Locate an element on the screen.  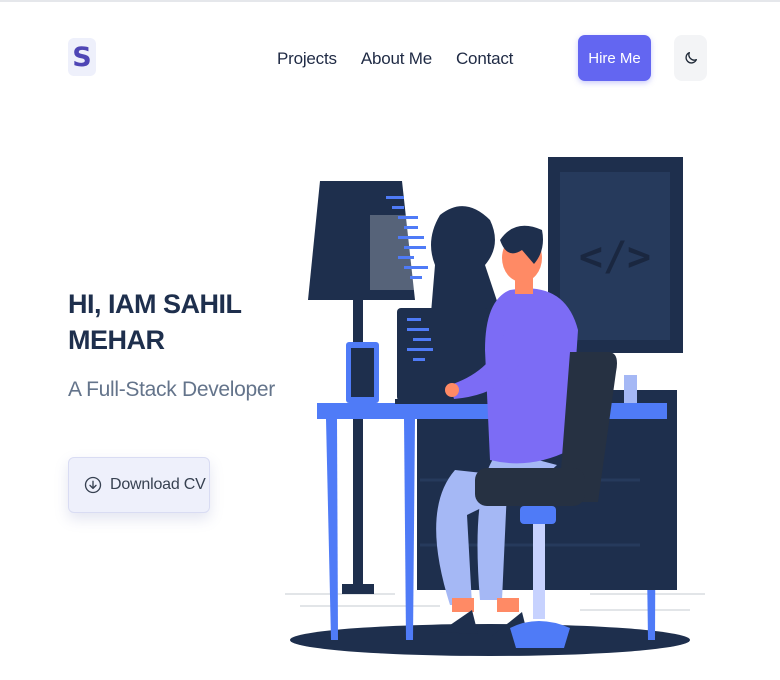
main-nav: Projects About Me Contact is located at coordinates (395, 59).